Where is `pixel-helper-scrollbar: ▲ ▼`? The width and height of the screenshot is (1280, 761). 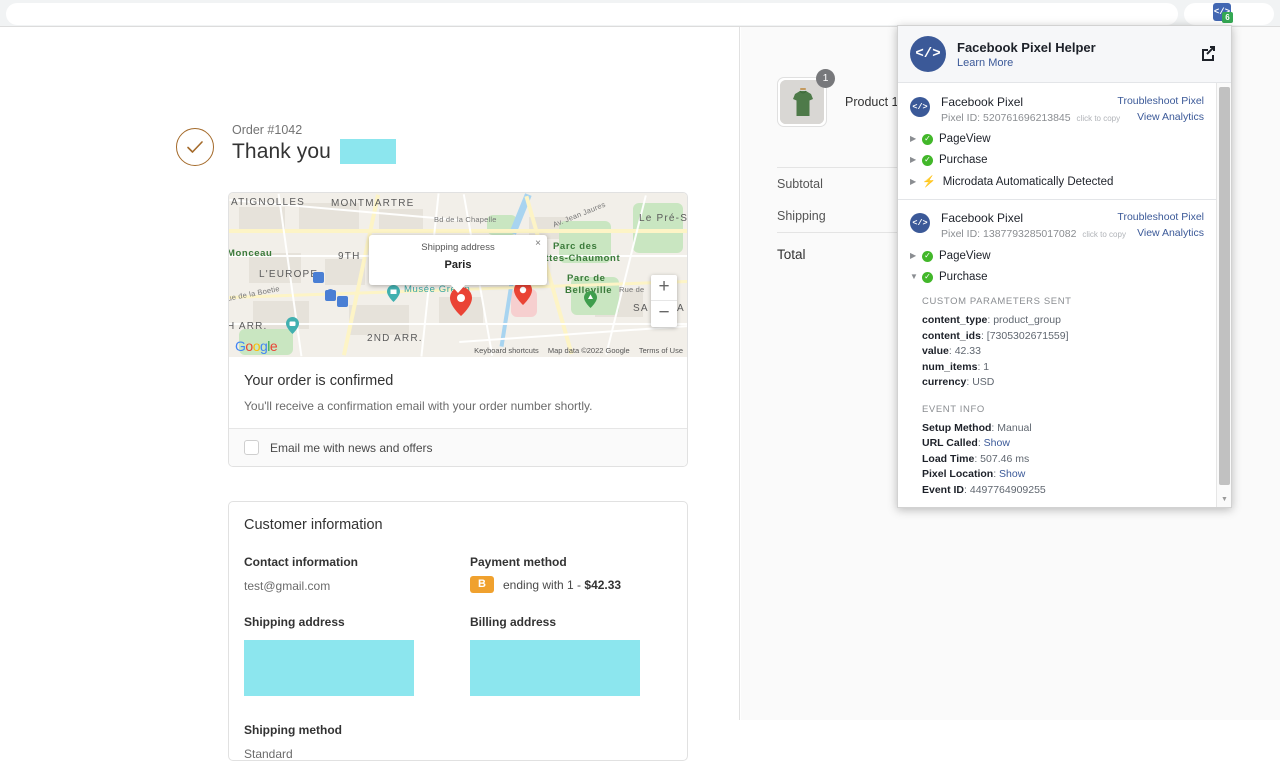
pixel-helper-scrollbar: ▲ ▼ is located at coordinates (1223, 295).